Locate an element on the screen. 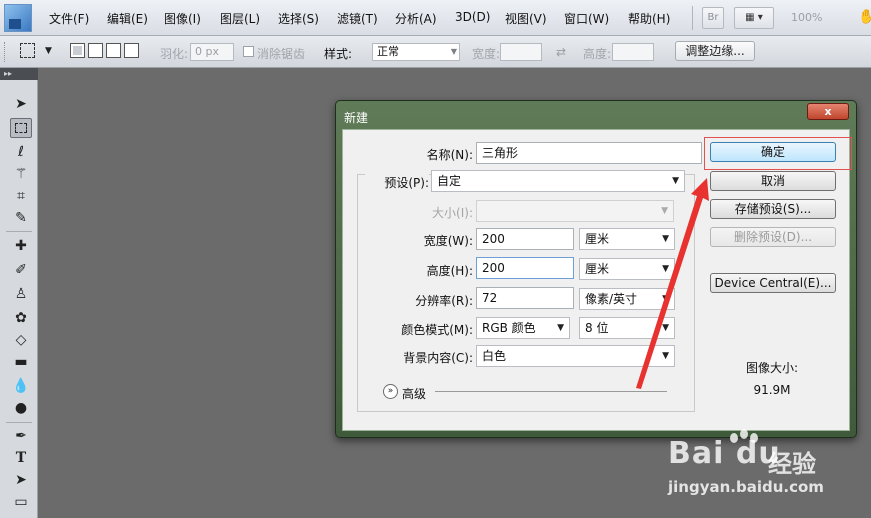 The width and height of the screenshot is (871, 518). width-unit-select: 厘米 ▼ is located at coordinates (627, 239).